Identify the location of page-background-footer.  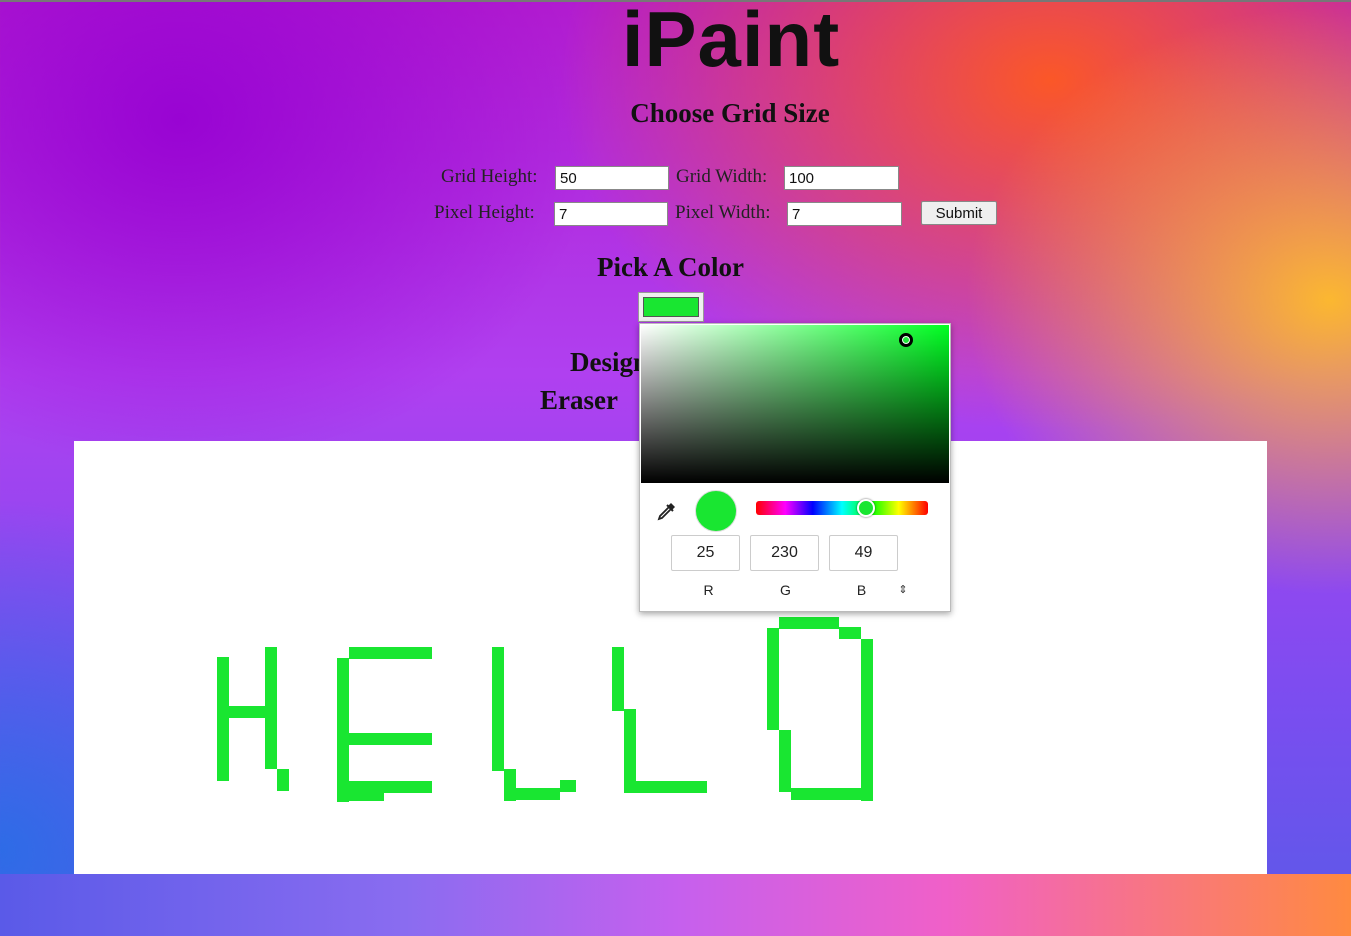
(675, 905).